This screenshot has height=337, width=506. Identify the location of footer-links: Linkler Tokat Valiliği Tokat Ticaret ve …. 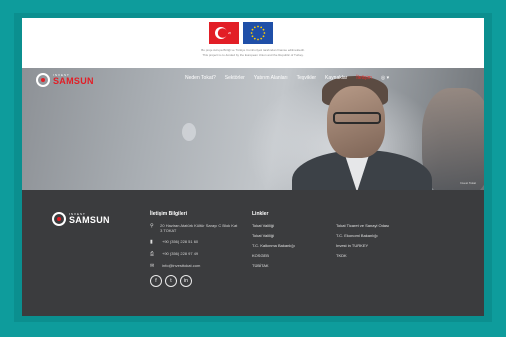
(362, 239).